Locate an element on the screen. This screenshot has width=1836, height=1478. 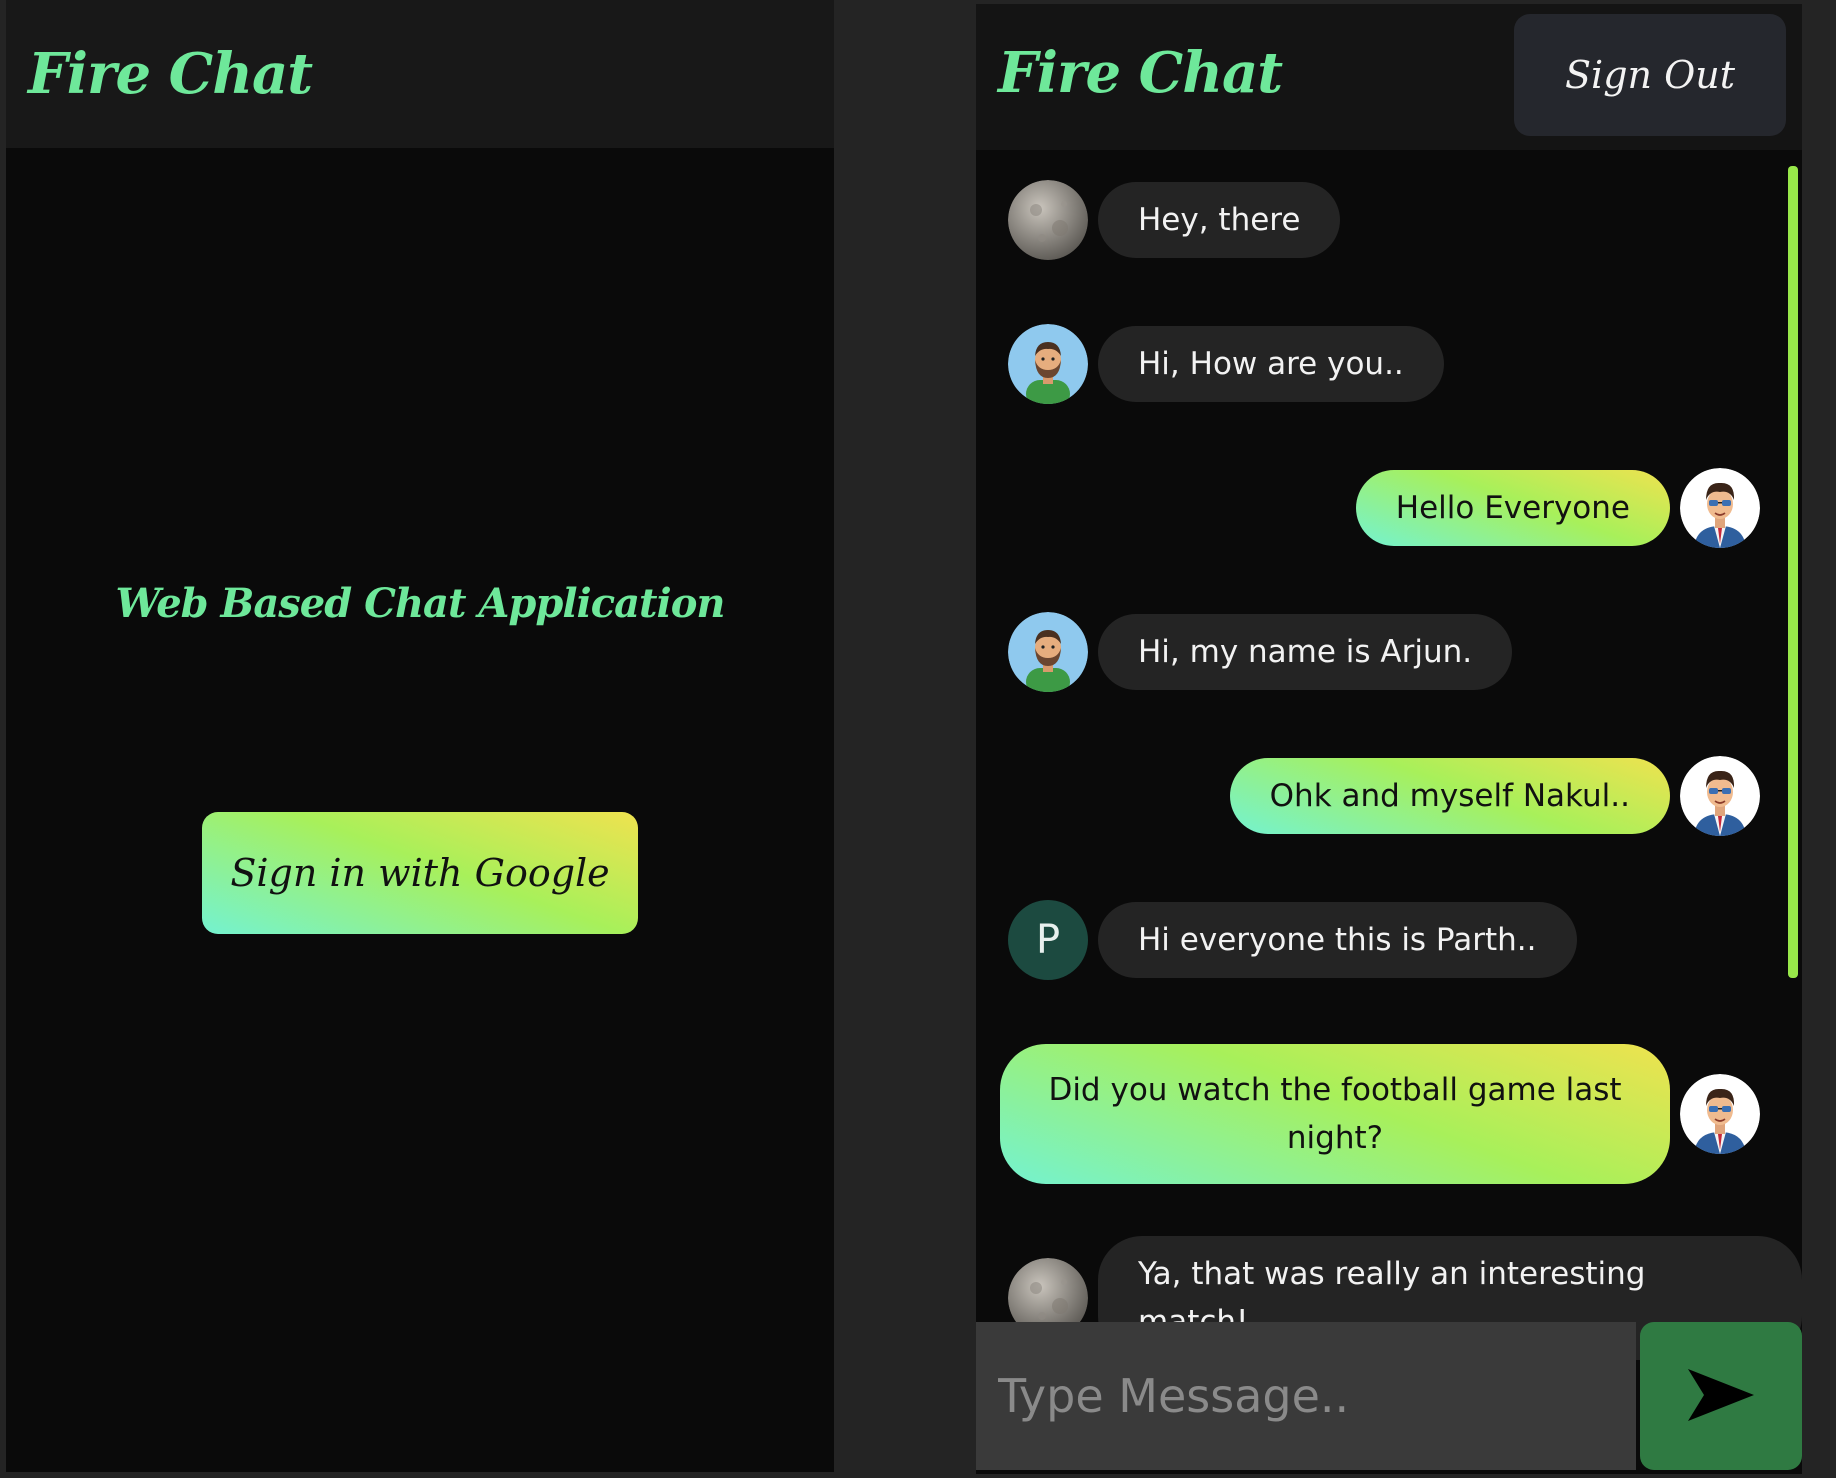
message-row: Ohk and myself Nakul.. is located at coordinates (1494, 796).